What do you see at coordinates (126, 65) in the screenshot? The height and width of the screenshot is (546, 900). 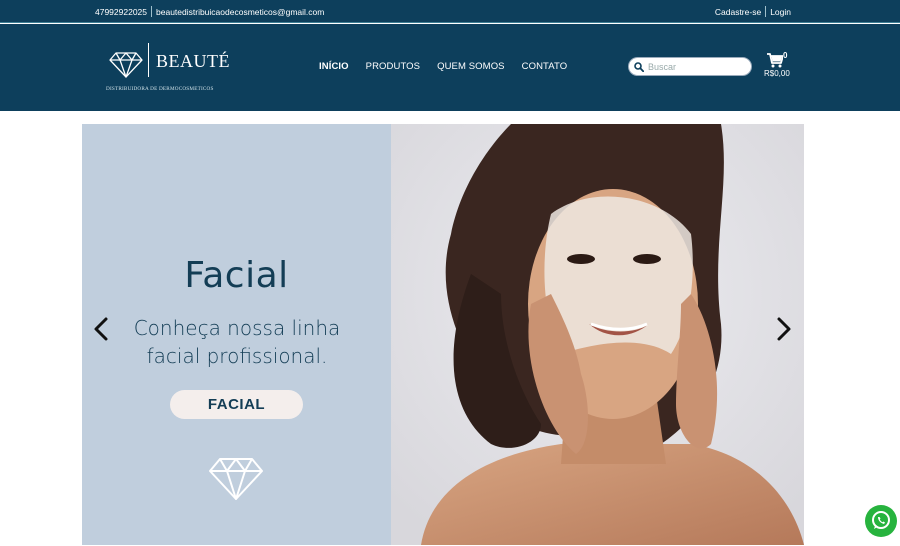 I see `diamond-logo-icon` at bounding box center [126, 65].